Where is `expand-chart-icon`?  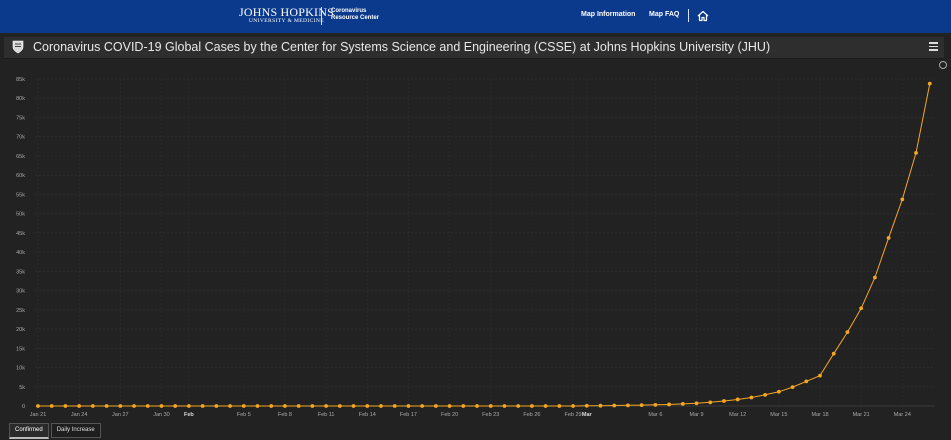 expand-chart-icon is located at coordinates (943, 65).